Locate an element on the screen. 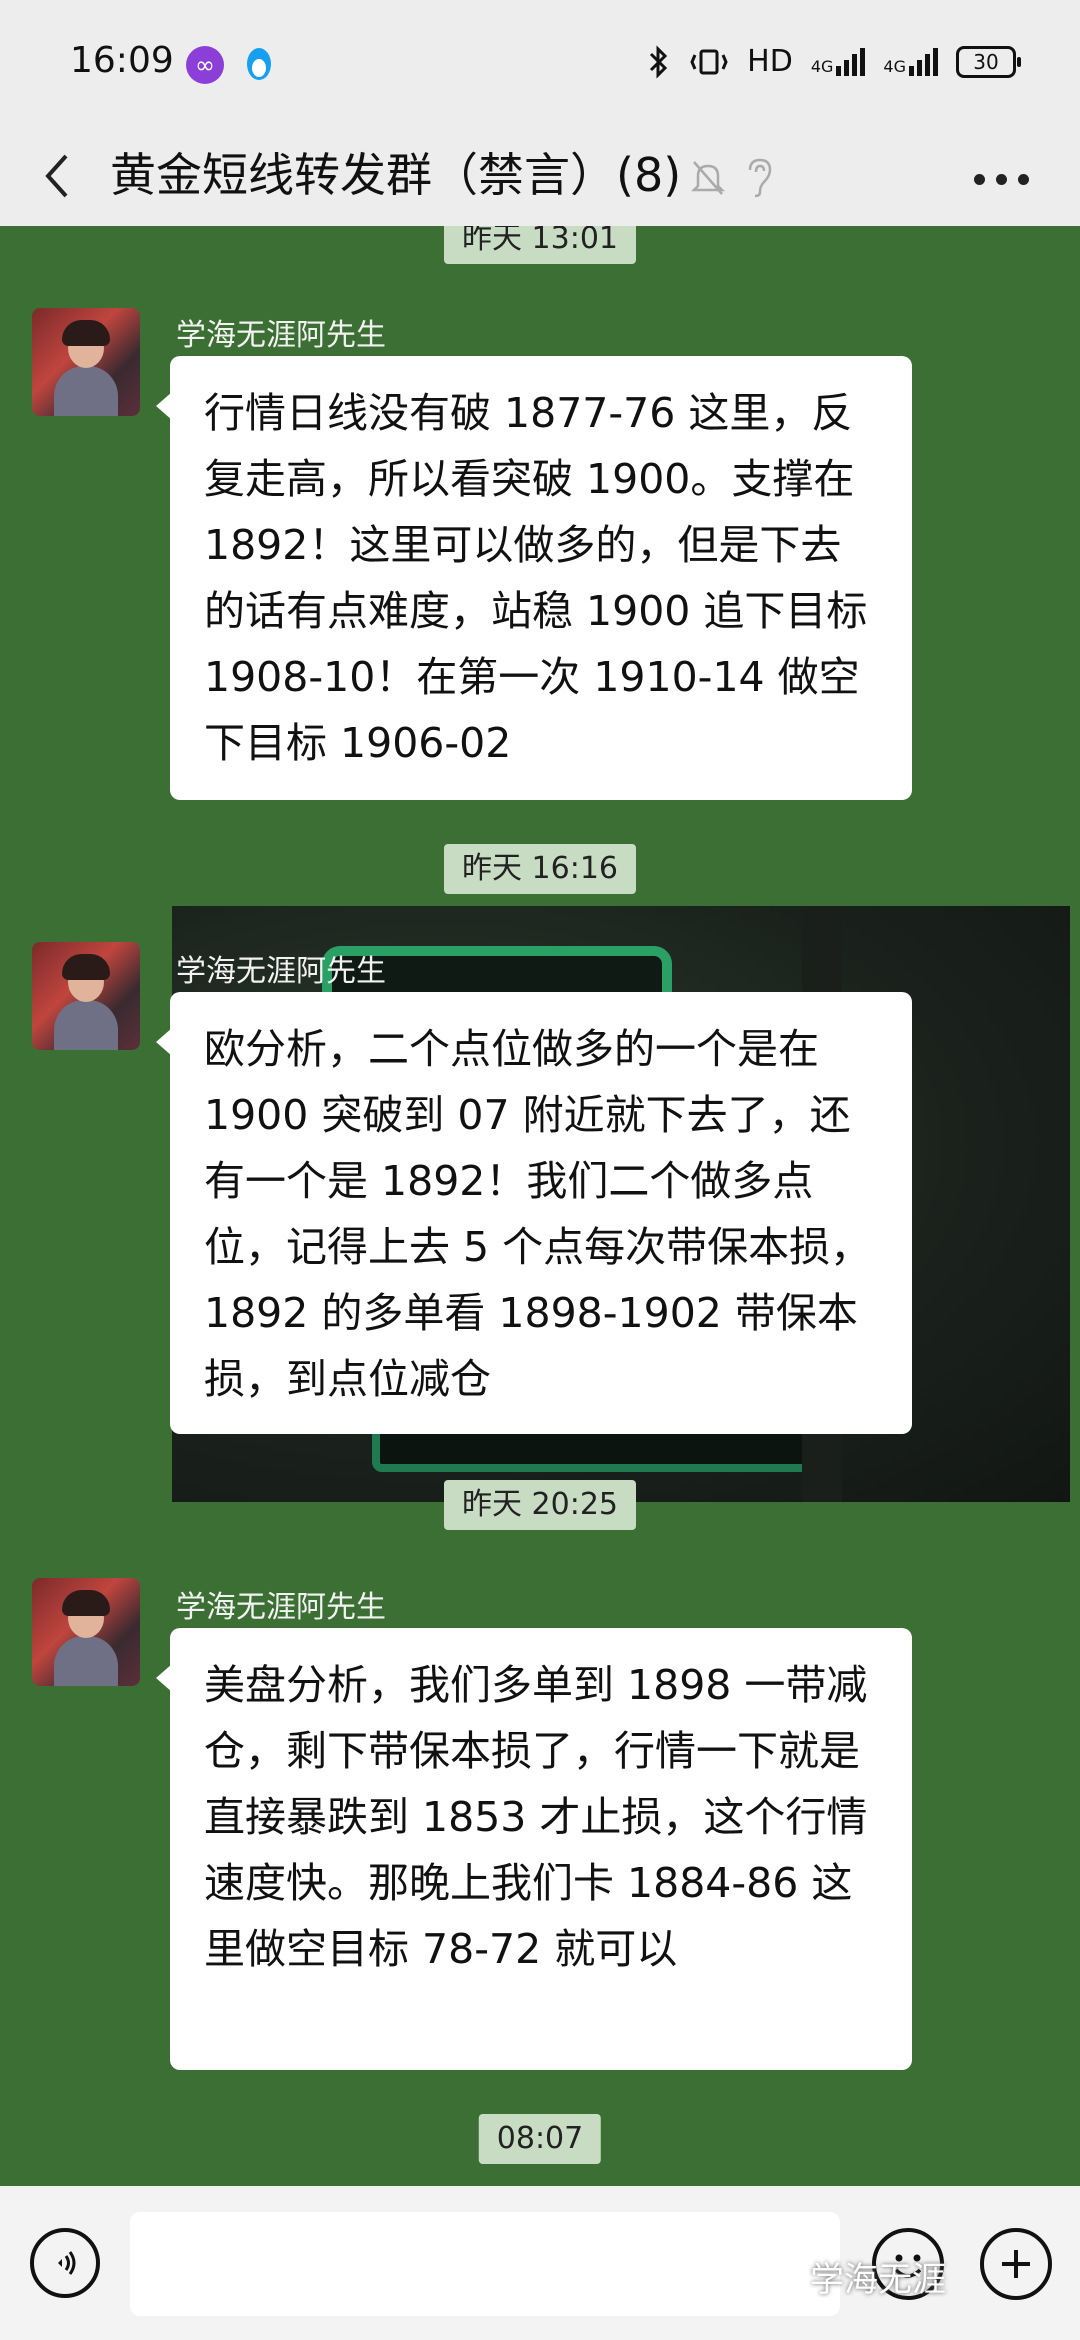 This screenshot has width=1080, height=2340. chat-header: 黄金短线转发群（禁言）(8) is located at coordinates (540, 178).